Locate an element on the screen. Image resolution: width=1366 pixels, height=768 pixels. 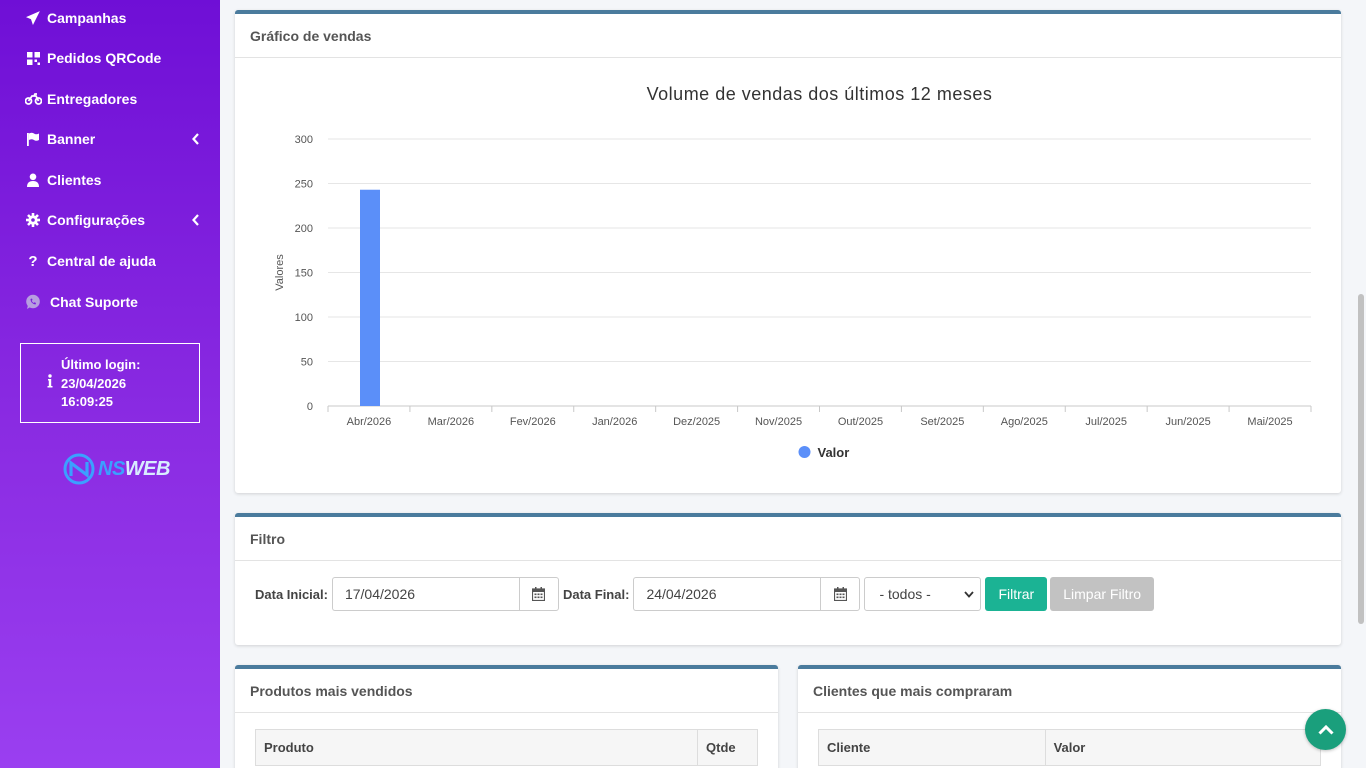
table-header-row: Cliente Valor is located at coordinates (1070, 747).